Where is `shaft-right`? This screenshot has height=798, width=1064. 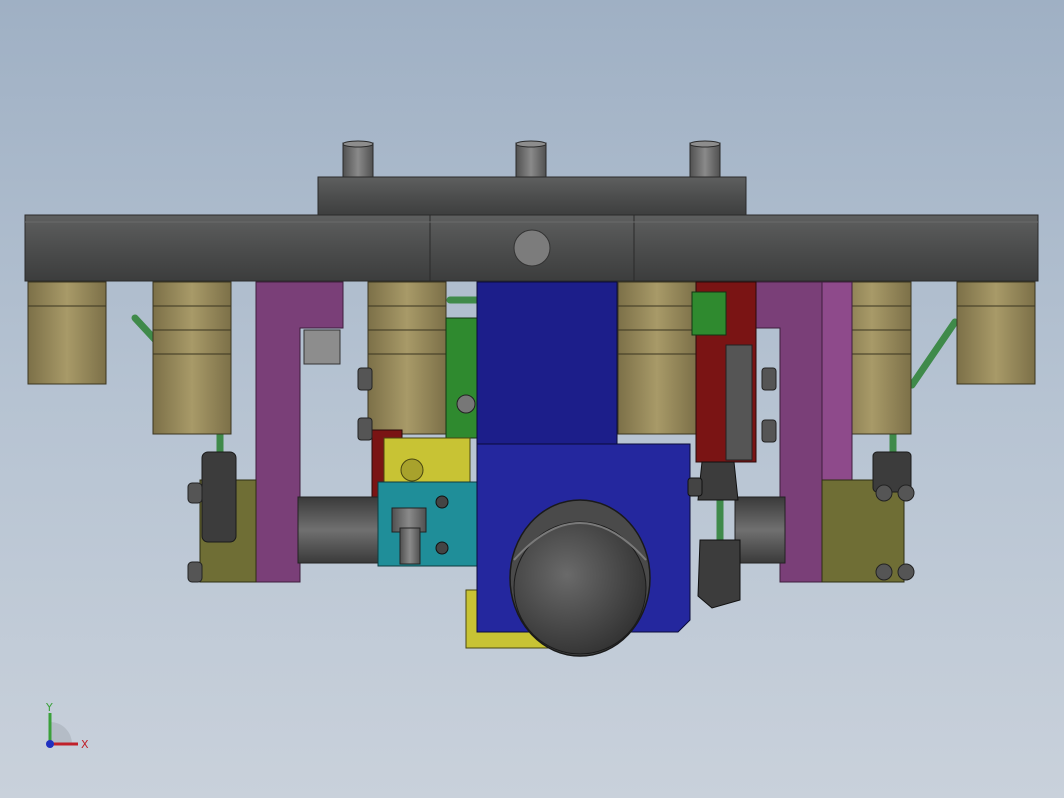
shaft-right is located at coordinates (760, 530).